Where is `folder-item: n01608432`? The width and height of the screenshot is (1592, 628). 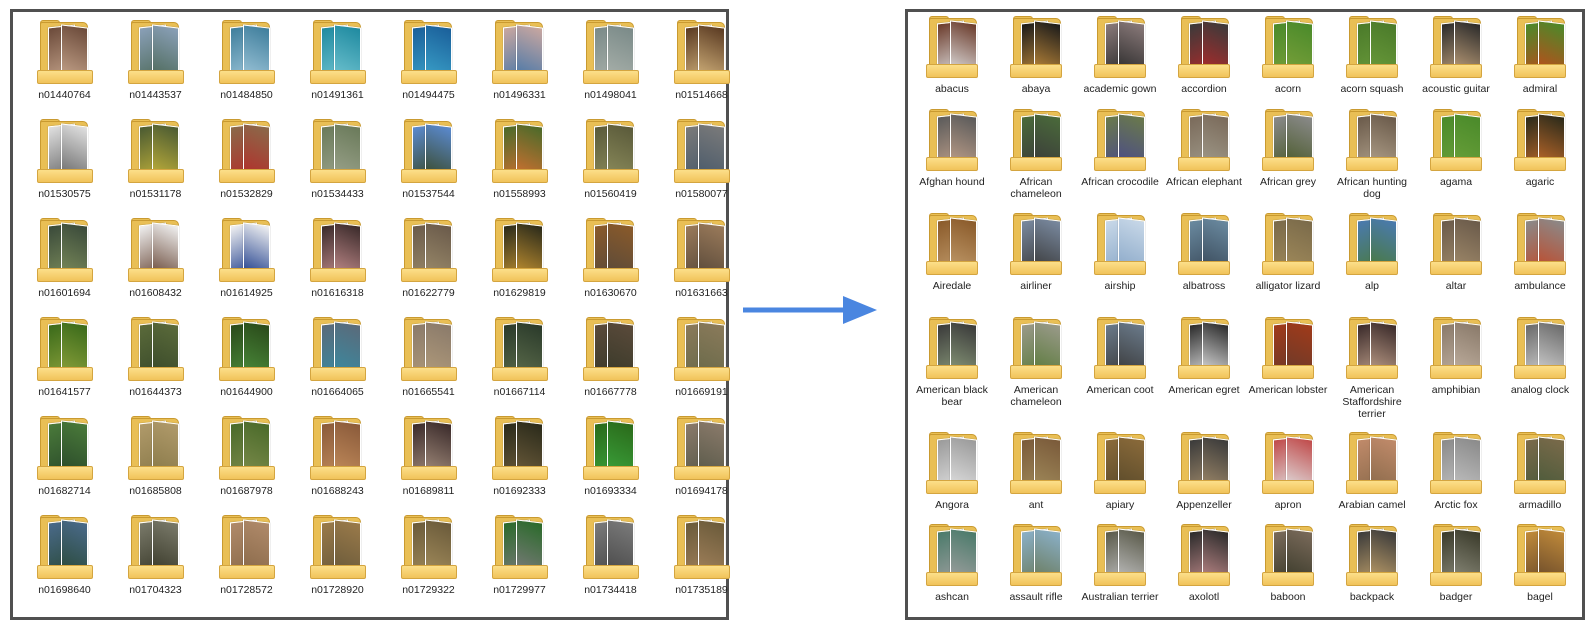 folder-item: n01608432 is located at coordinates (155, 265).